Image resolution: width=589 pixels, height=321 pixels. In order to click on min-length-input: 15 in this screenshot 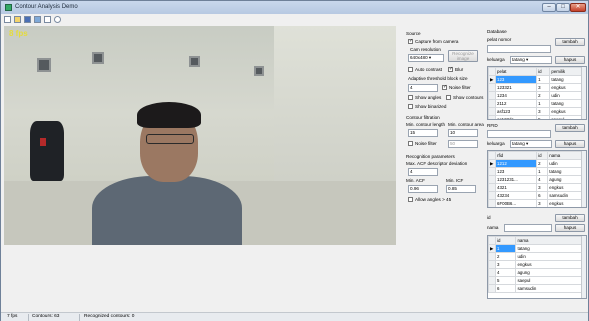, I will do `click(423, 133)`.